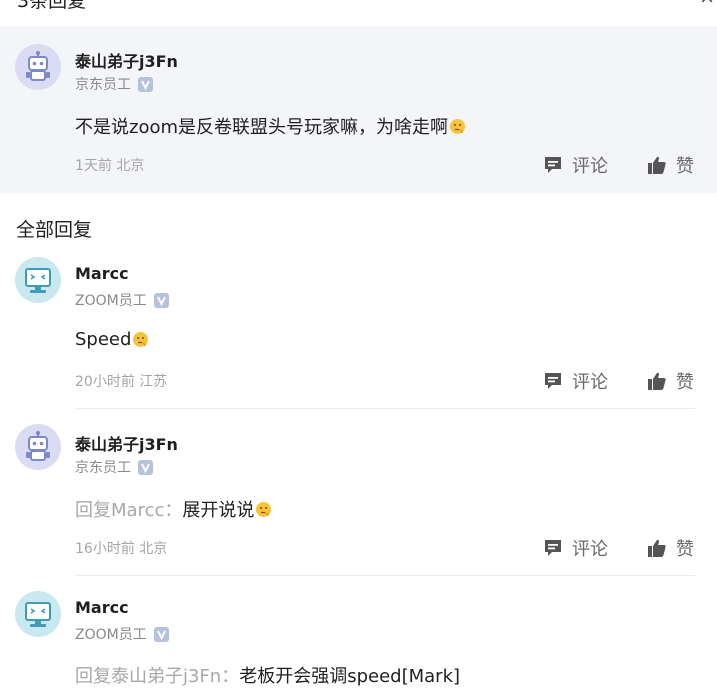 Image resolution: width=717 pixels, height=691 pixels. What do you see at coordinates (157, 675) in the screenshot?
I see `reply-to-prefix: 回复泰山弟子j3Fn：` at bounding box center [157, 675].